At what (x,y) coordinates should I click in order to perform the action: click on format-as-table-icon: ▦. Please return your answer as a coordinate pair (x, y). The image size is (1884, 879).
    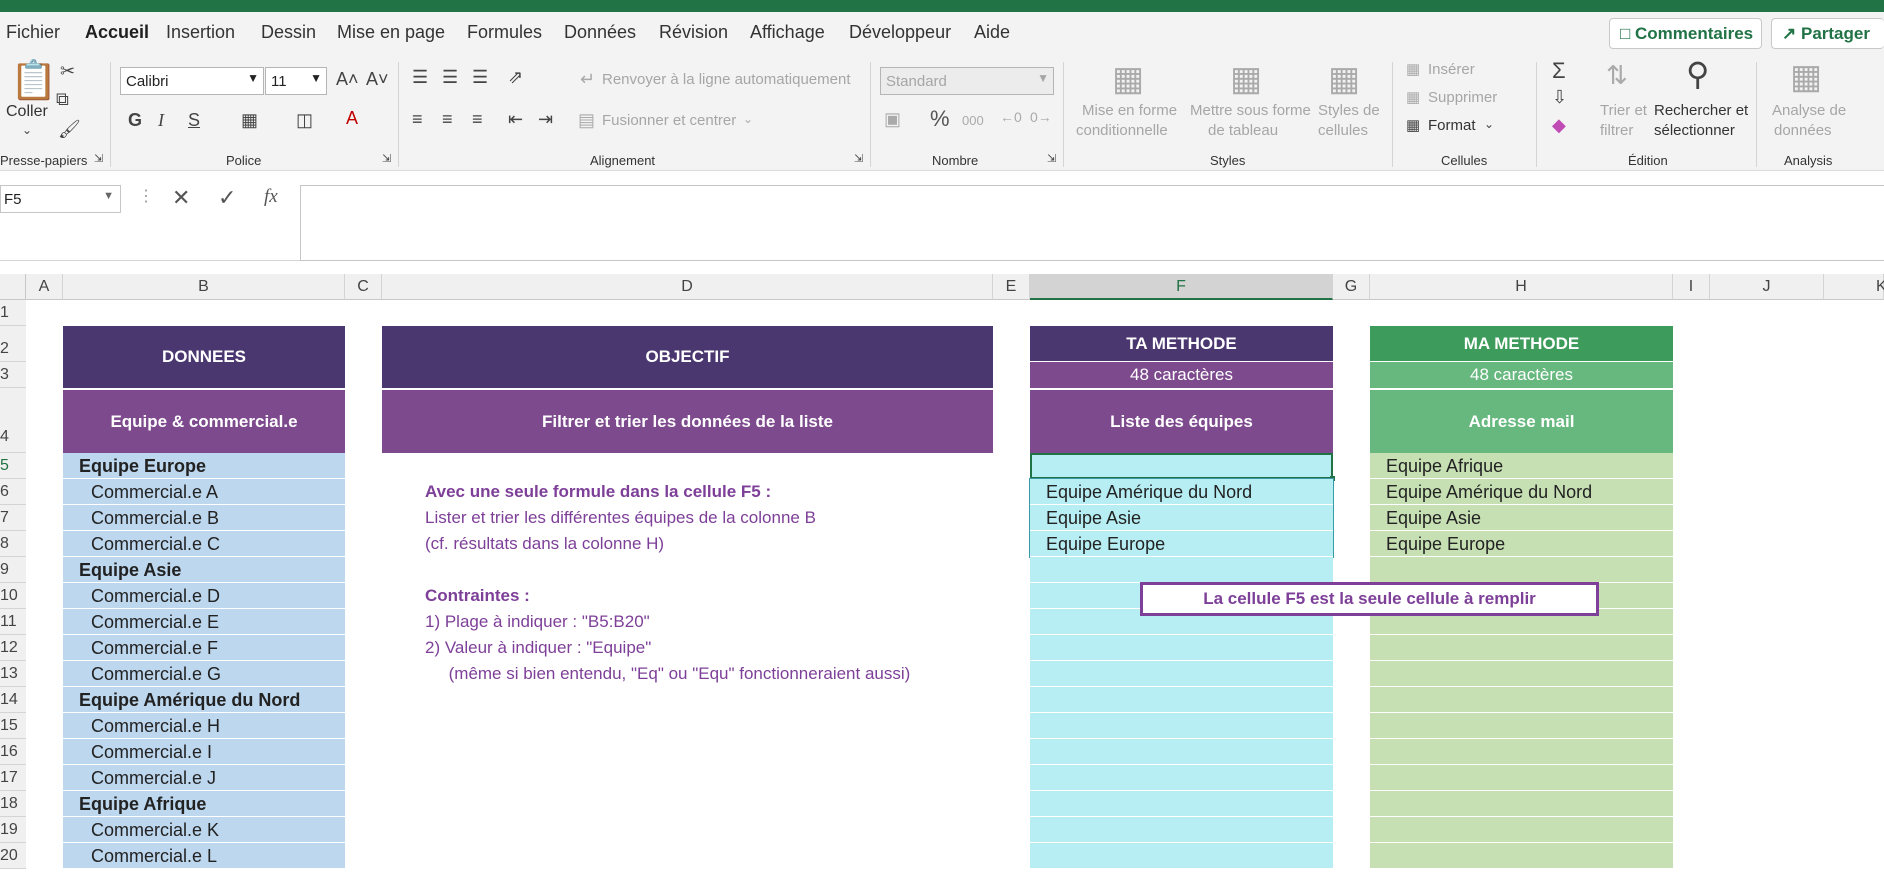
    Looking at the image, I should click on (1246, 79).